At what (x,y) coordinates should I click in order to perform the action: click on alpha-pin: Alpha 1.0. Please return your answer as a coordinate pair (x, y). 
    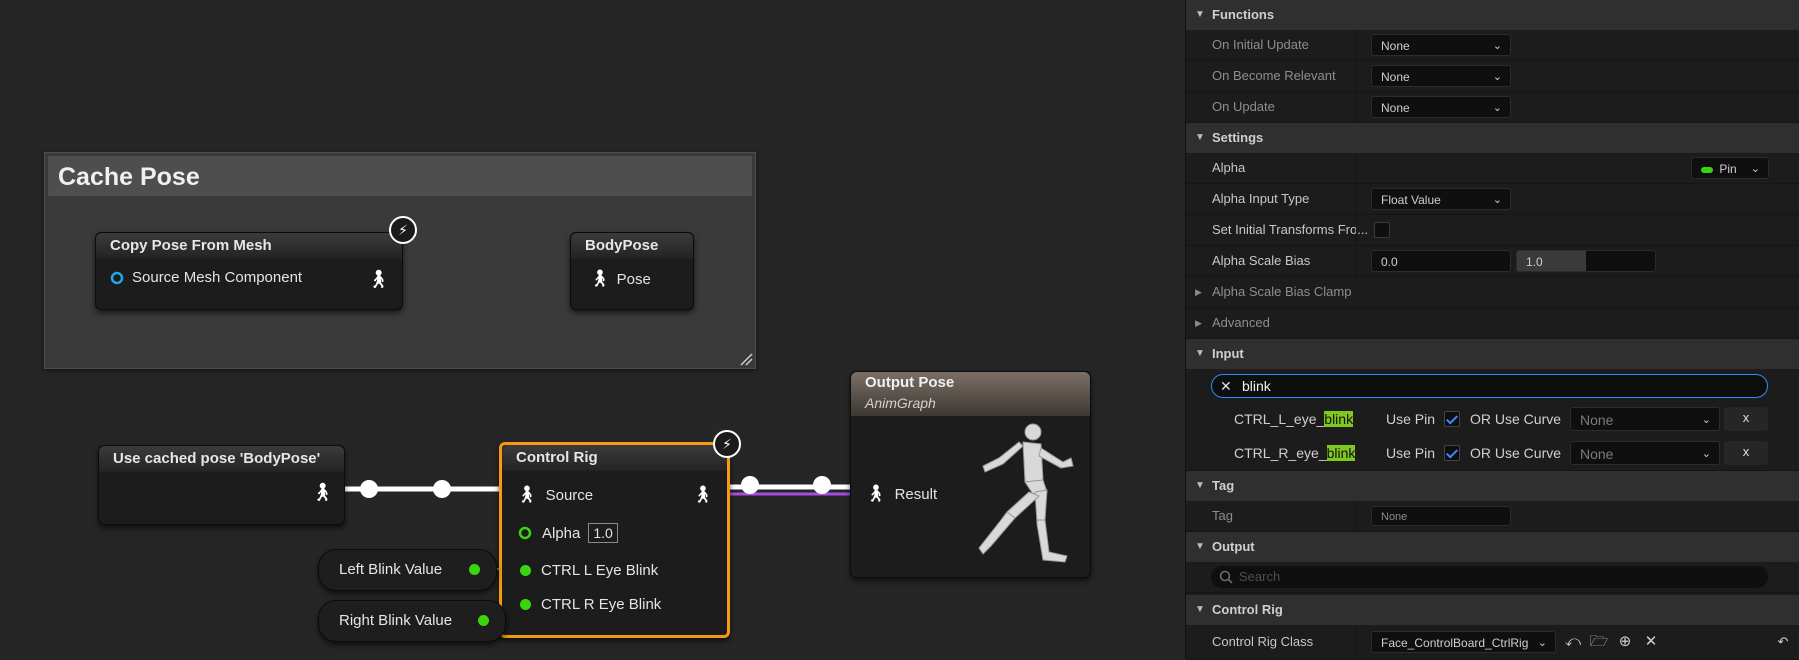
    Looking at the image, I should click on (568, 533).